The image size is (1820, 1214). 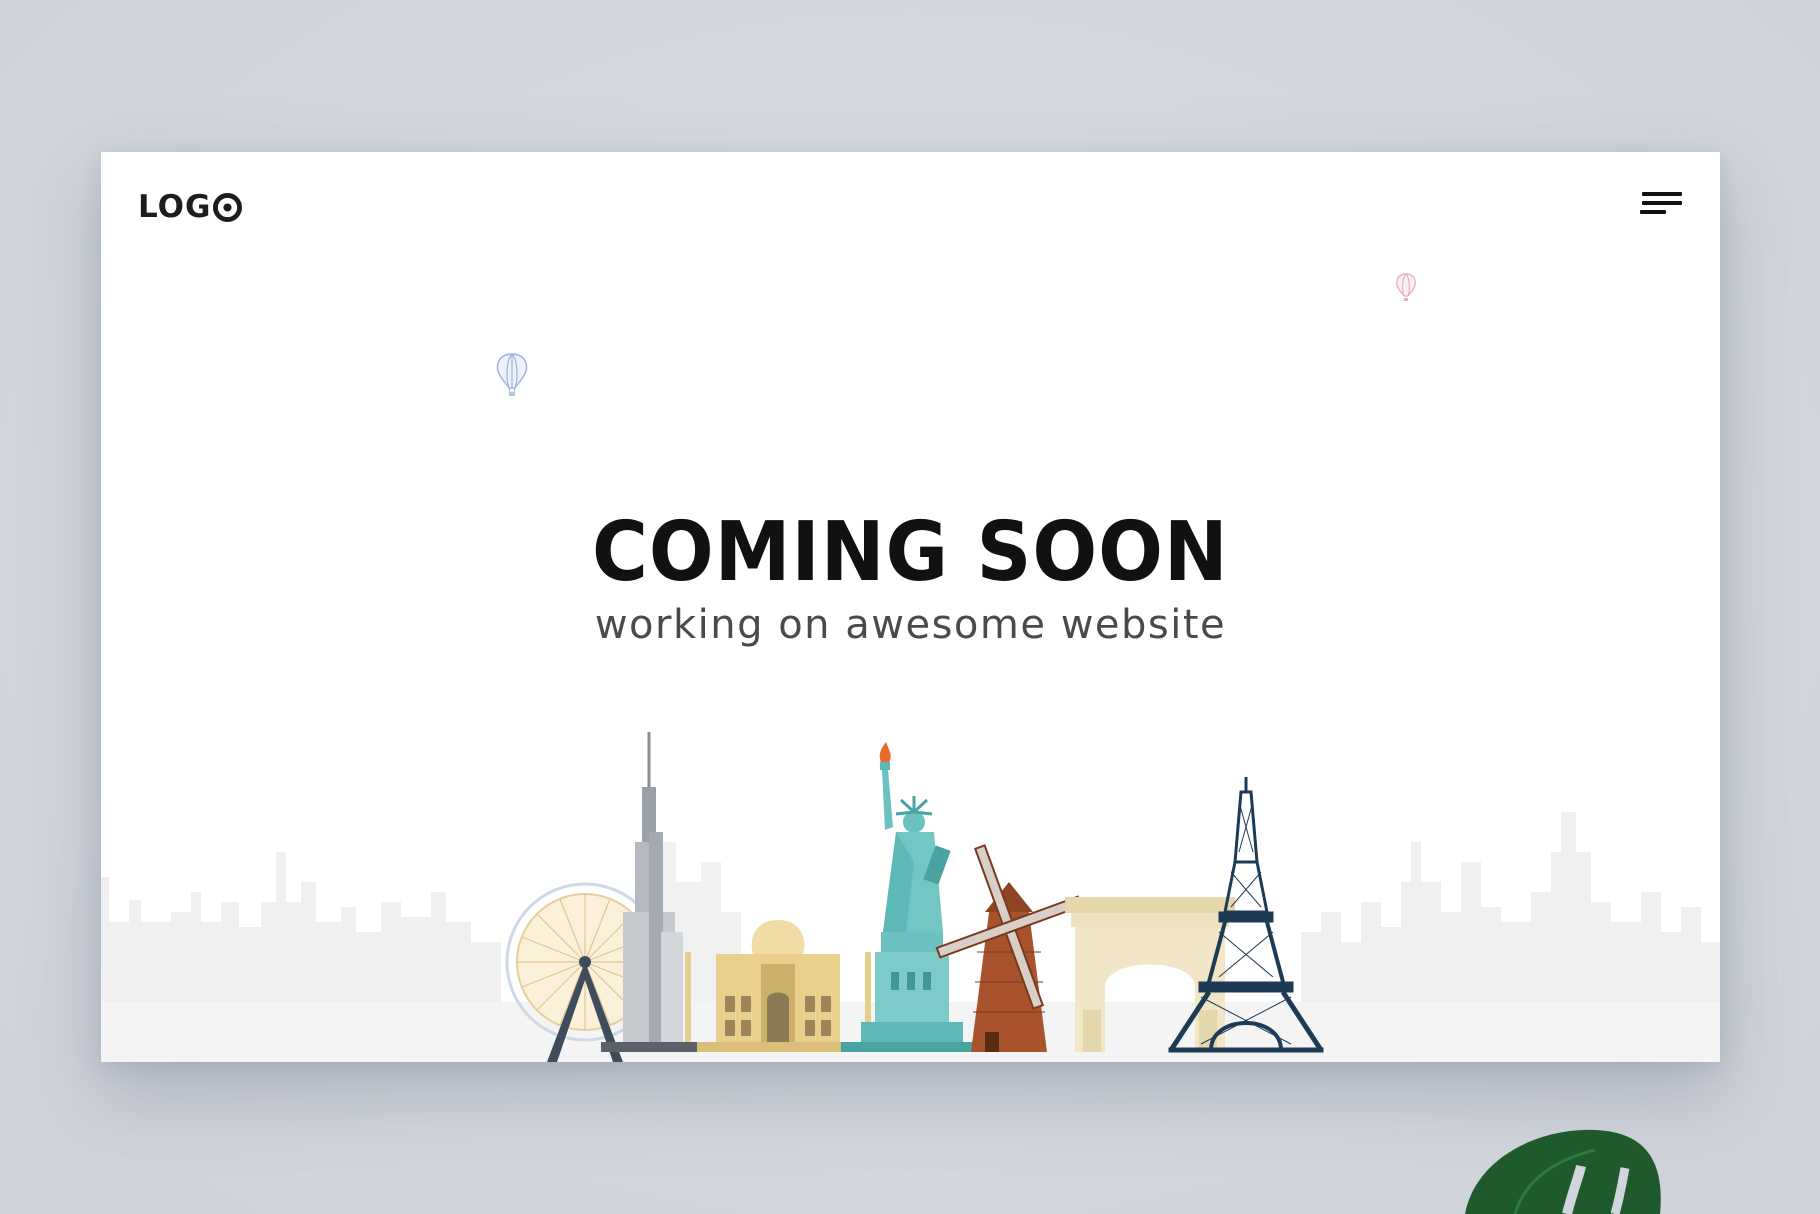 I want to click on pink-balloon-icon, so click(x=1406, y=287).